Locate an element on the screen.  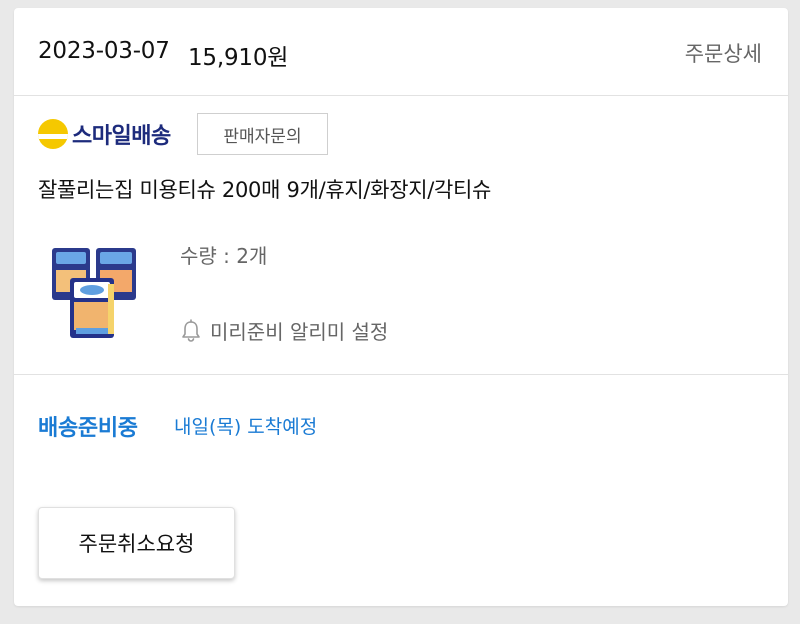
shipping-status: 배송준비중 is located at coordinates (88, 428).